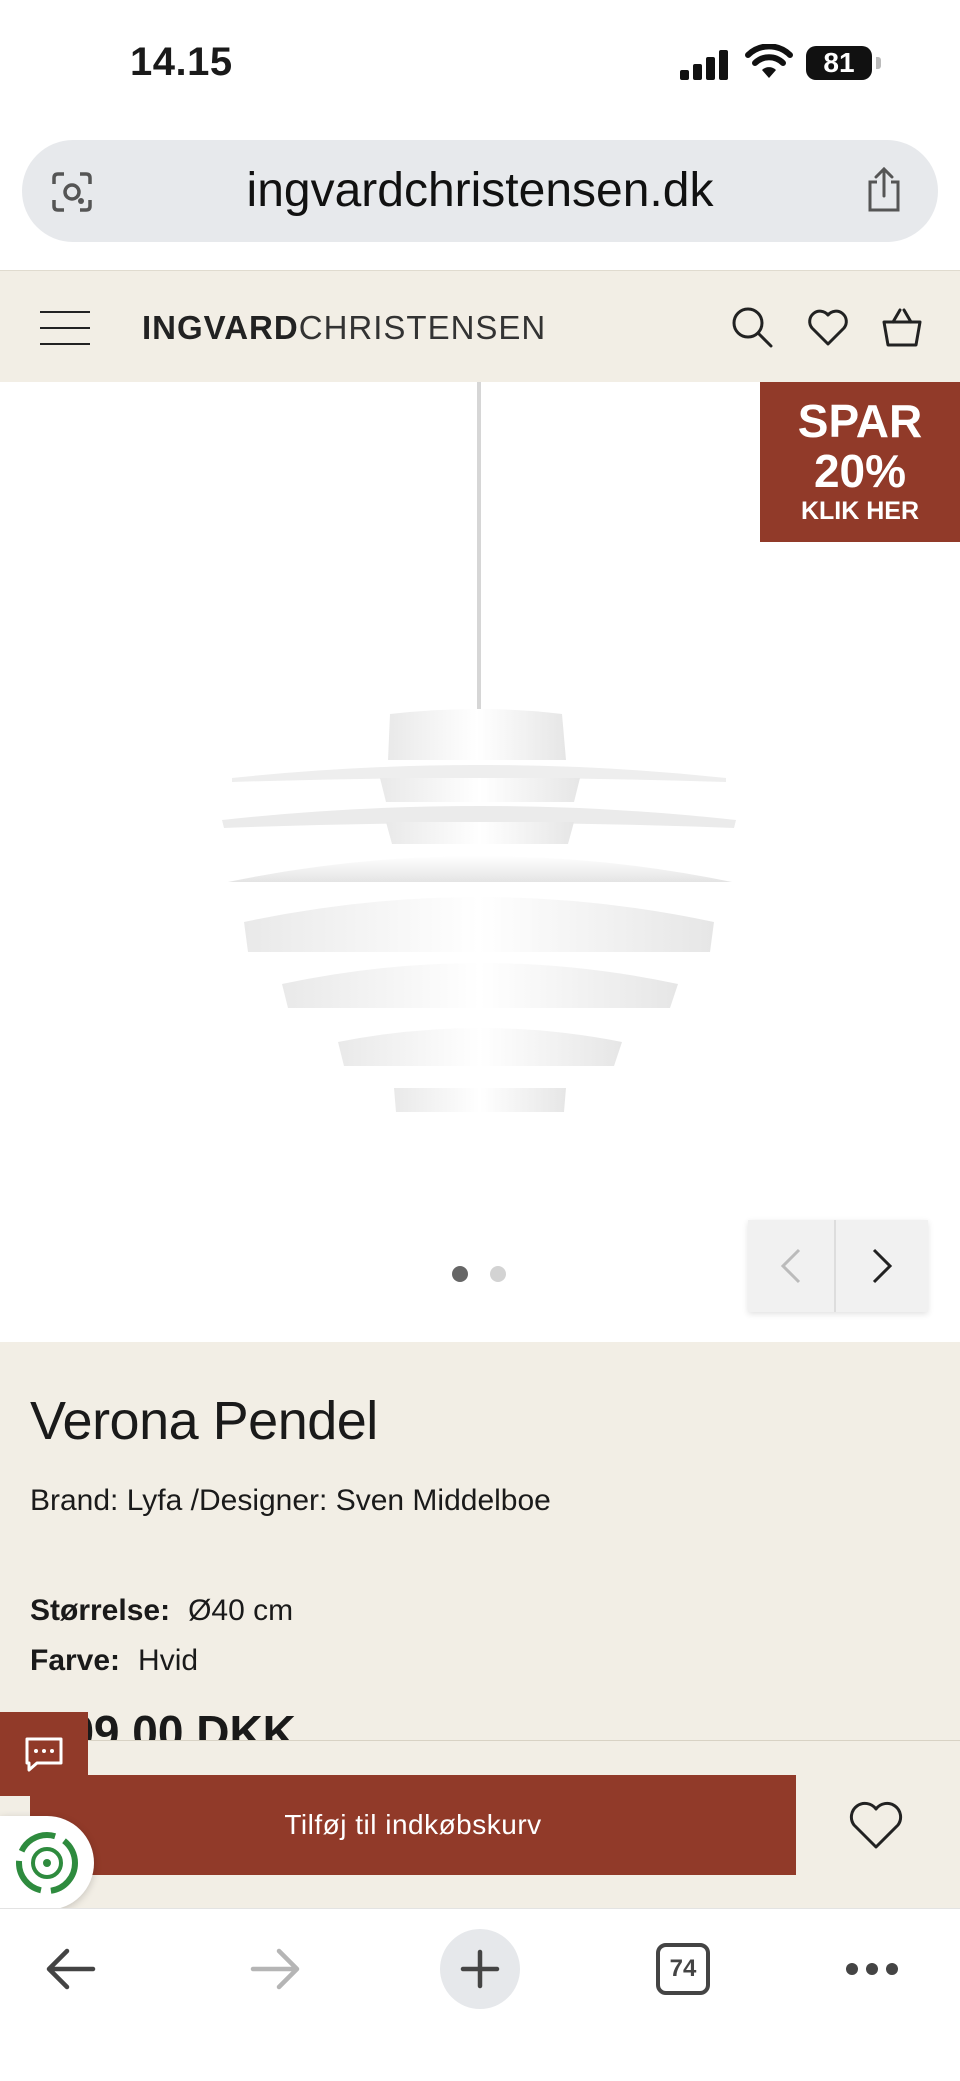 This screenshot has width=960, height=2081. I want to click on brand-logo: INGVARDCHRISTENSEN, so click(344, 328).